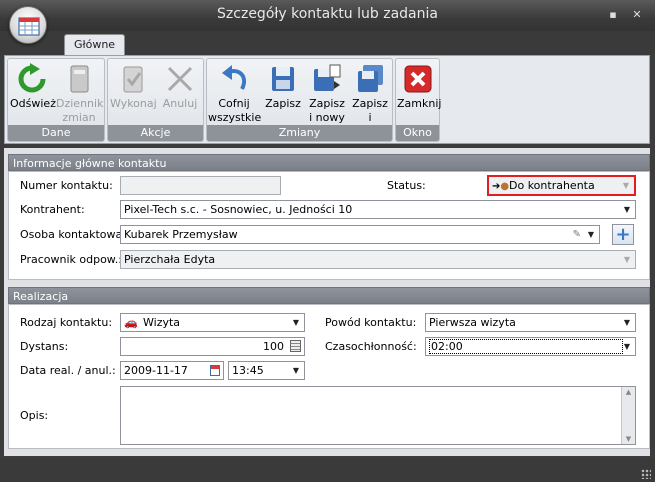 This screenshot has height=482, width=655. Describe the element at coordinates (419, 95) in the screenshot. I see `close-button: Zamknij` at that location.